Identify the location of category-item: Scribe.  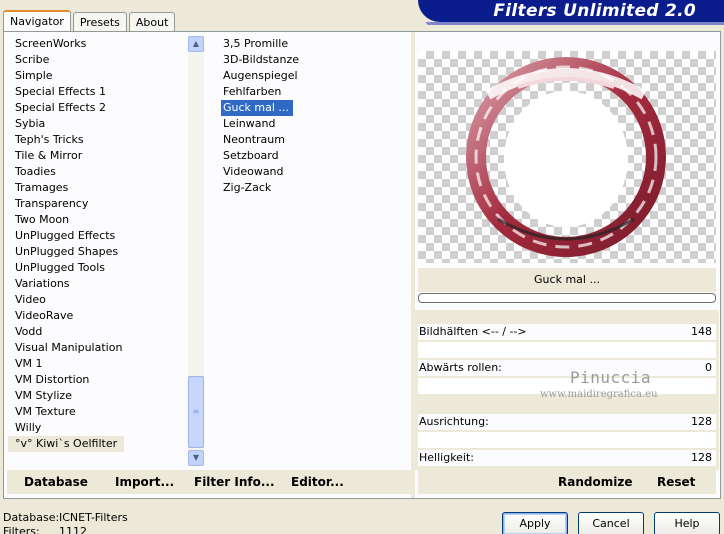
(98, 60).